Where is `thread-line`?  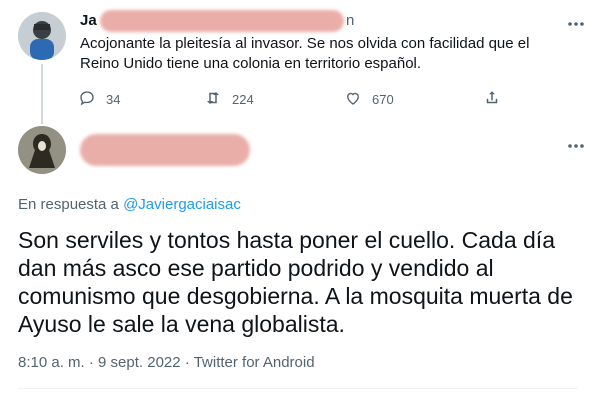
thread-line is located at coordinates (42, 94).